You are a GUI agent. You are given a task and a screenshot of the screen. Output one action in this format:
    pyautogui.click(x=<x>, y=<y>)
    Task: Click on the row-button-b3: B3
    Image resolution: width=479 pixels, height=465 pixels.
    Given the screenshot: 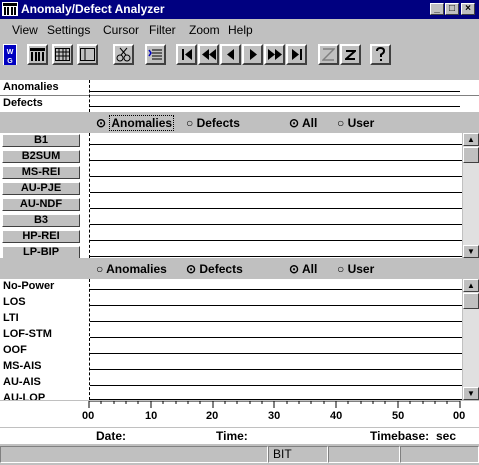 What is the action you would take?
    pyautogui.click(x=41, y=220)
    